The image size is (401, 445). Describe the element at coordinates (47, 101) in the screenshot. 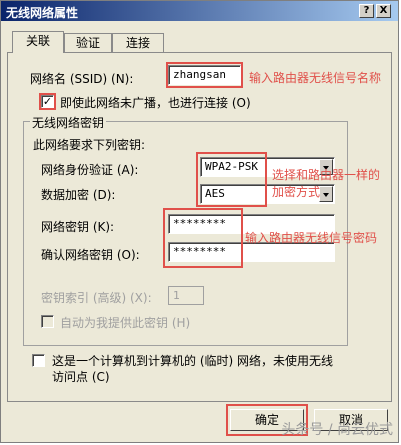

I see `broadcast-highlight-box` at that location.